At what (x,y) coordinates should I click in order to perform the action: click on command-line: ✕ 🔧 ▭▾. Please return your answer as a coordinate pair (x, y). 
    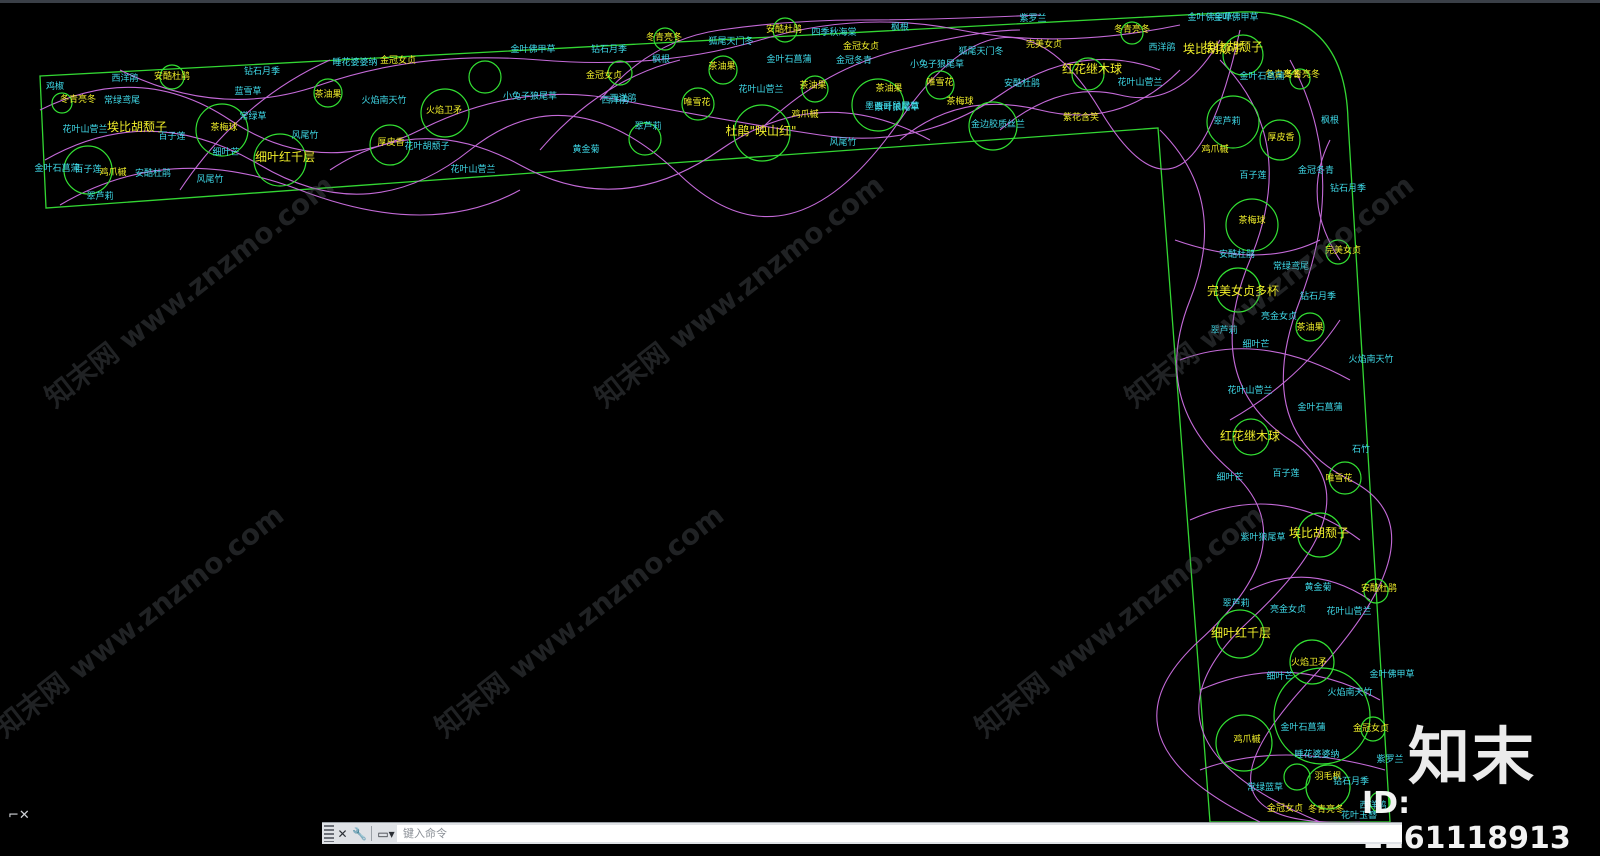
    Looking at the image, I should click on (862, 833).